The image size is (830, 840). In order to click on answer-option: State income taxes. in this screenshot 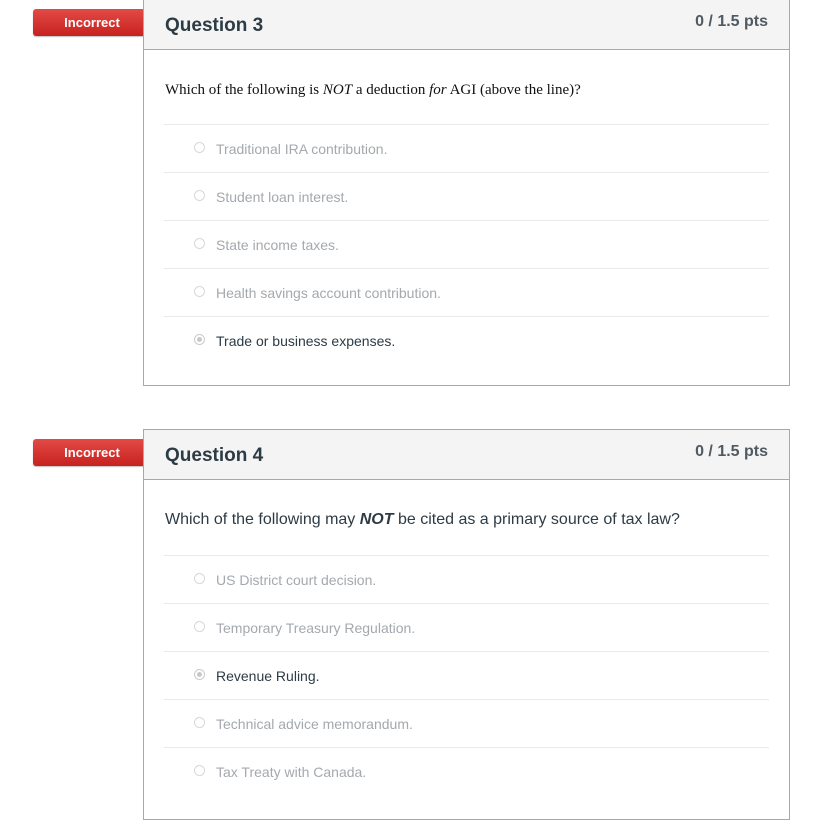, I will do `click(466, 245)`.